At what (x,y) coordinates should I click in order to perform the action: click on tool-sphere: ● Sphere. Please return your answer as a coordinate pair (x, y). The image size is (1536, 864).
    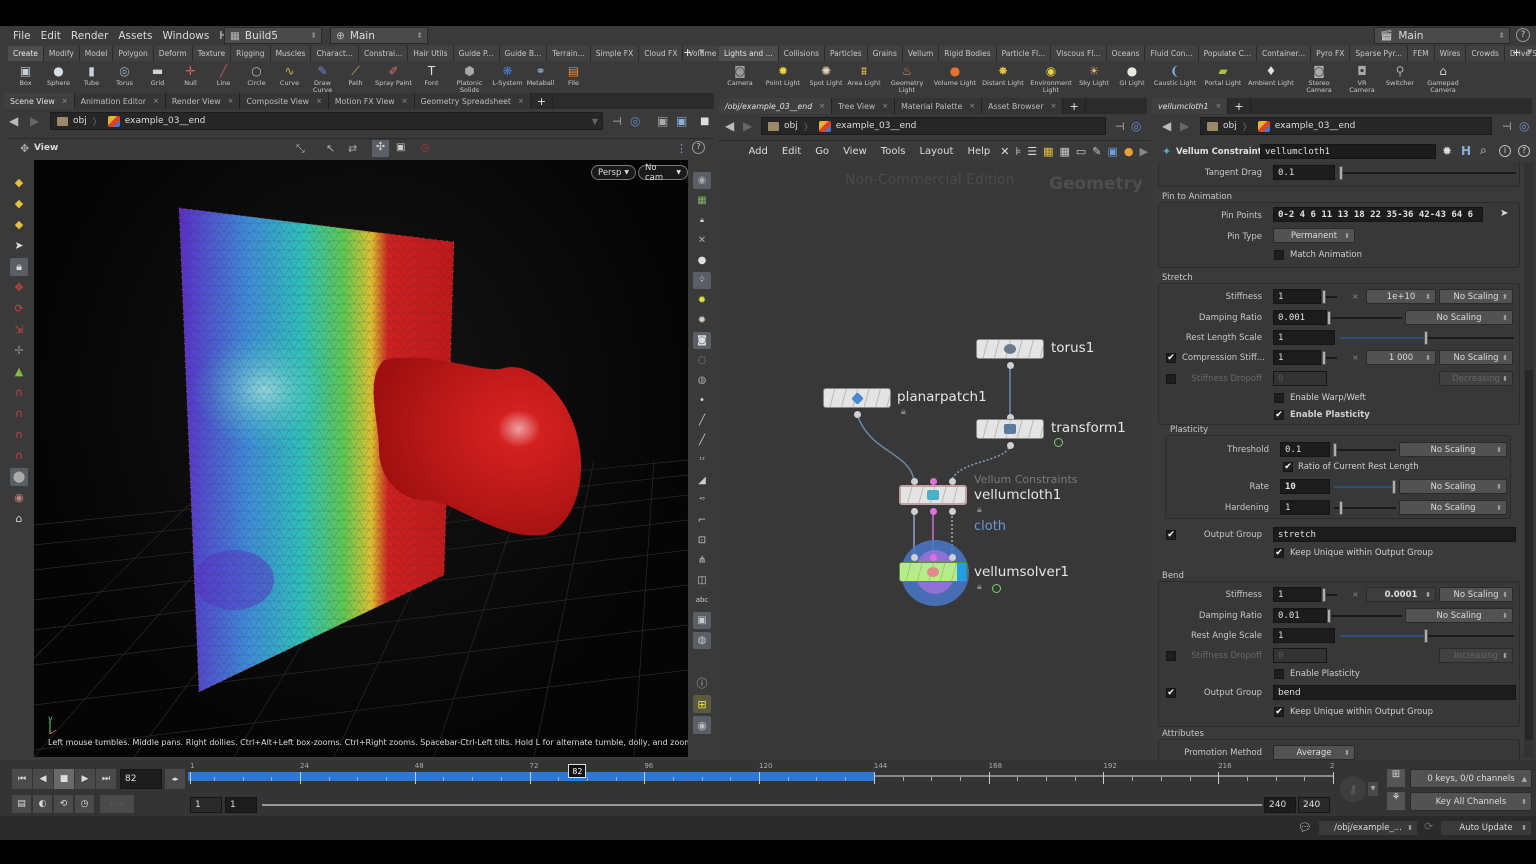
    Looking at the image, I should click on (58, 75).